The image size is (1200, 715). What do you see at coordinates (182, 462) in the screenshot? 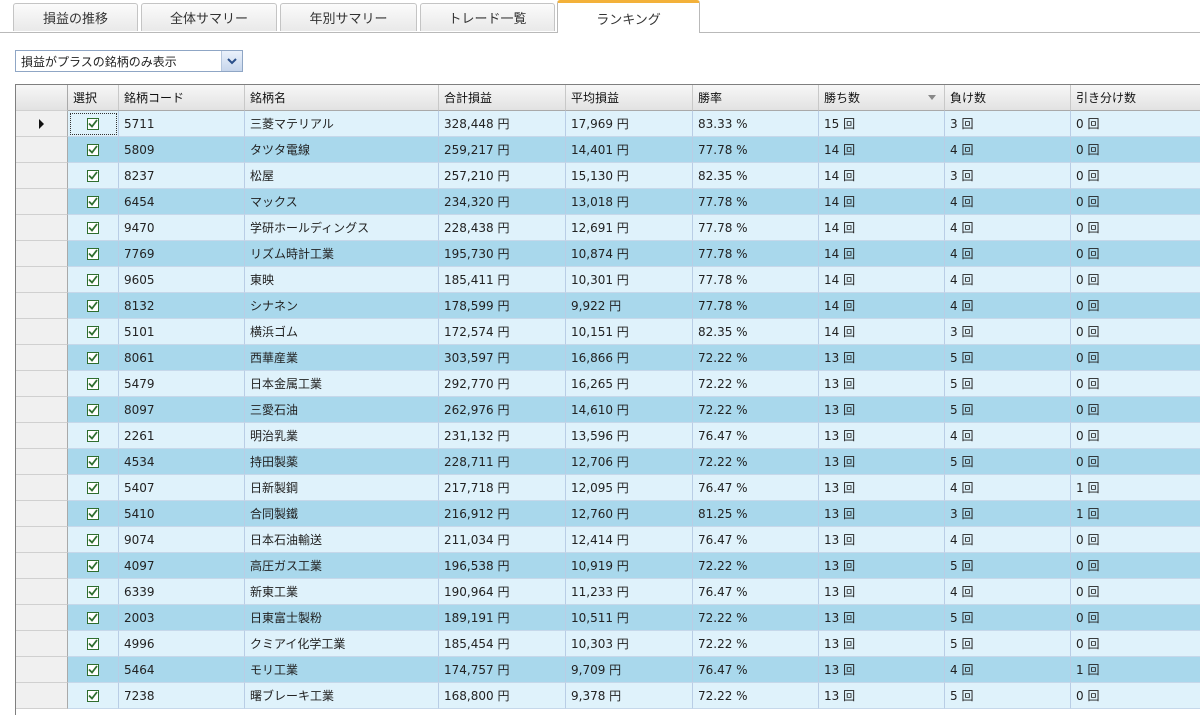
I see `cell-code: 4534` at bounding box center [182, 462].